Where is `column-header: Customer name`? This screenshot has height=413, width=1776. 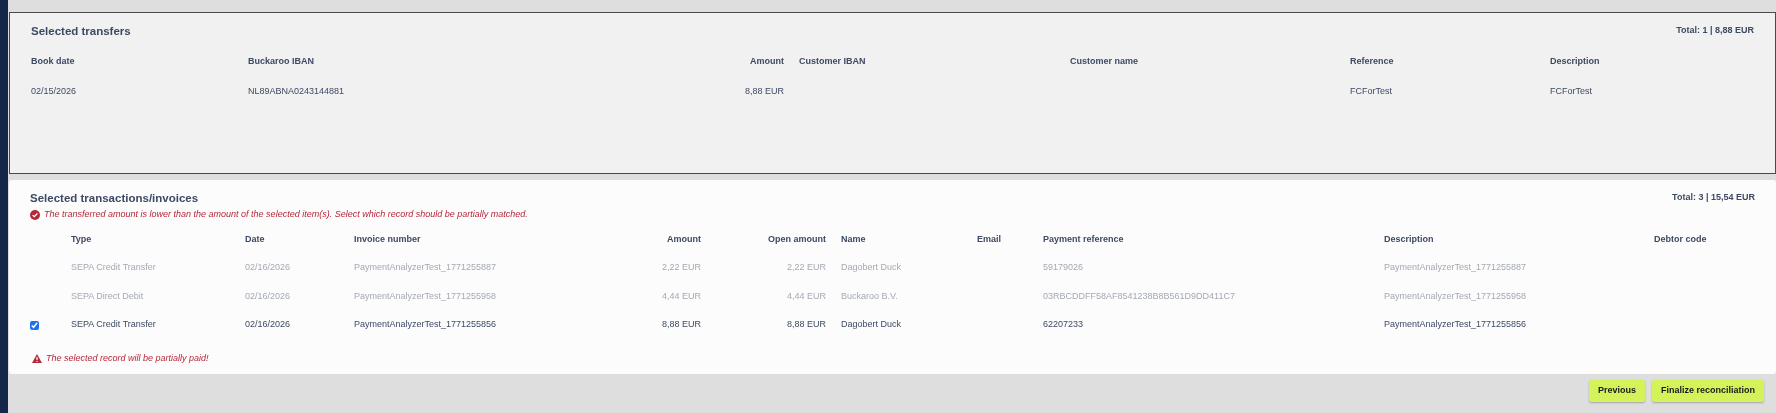
column-header: Customer name is located at coordinates (1104, 61).